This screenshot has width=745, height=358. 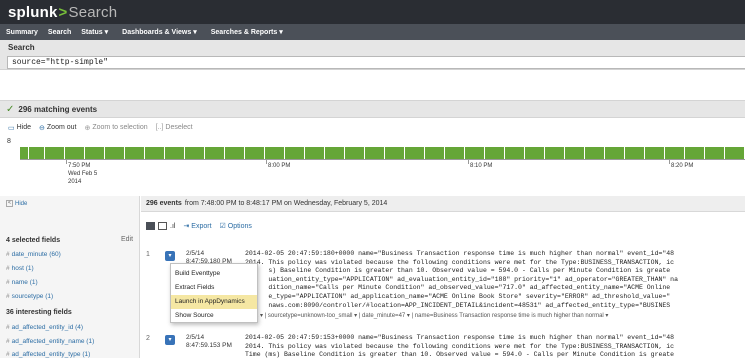 I want to click on menu-show-source: Show Source, so click(x=214, y=316).